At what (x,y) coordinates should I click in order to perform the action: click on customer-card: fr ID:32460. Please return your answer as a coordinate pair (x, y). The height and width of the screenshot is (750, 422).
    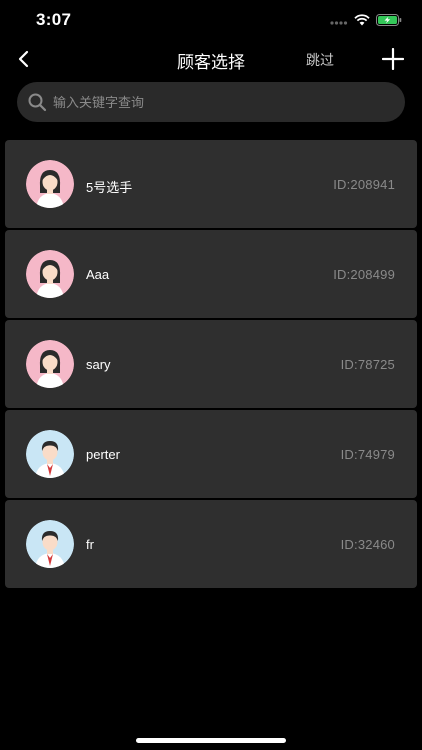
    Looking at the image, I should click on (211, 544).